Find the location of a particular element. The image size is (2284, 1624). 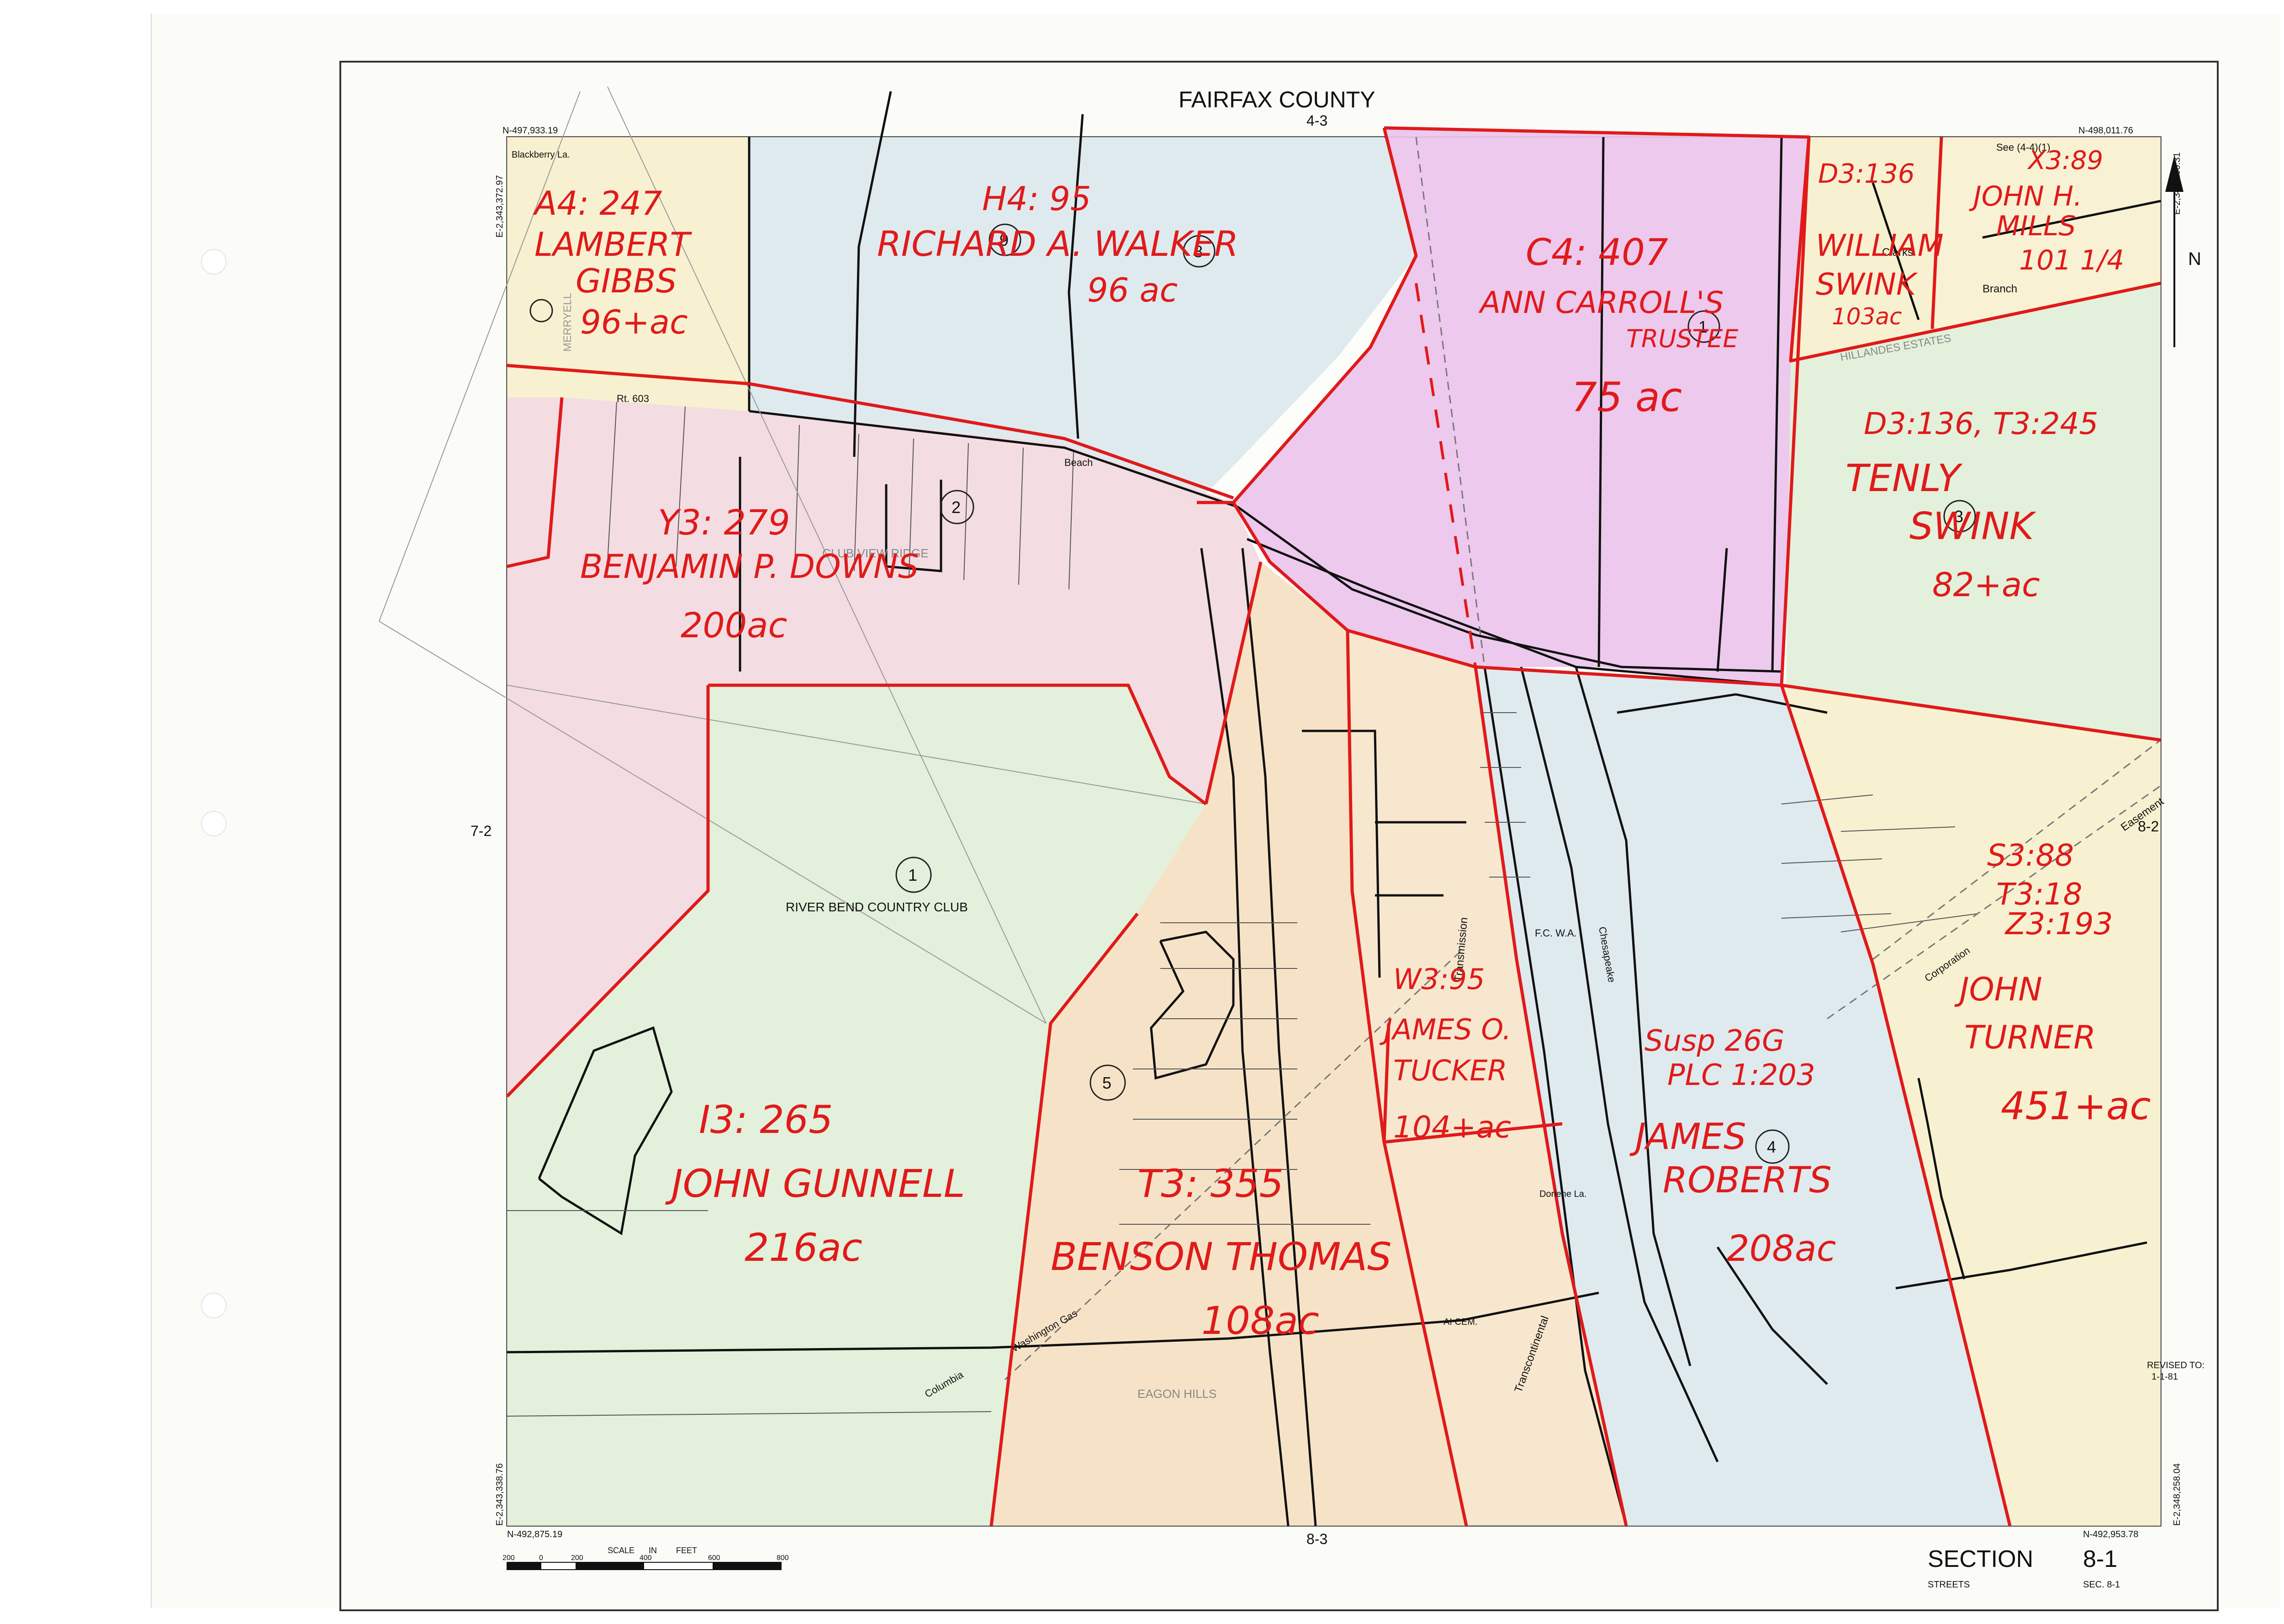

svg-text: JAMES is located at coordinates (1687, 1137).